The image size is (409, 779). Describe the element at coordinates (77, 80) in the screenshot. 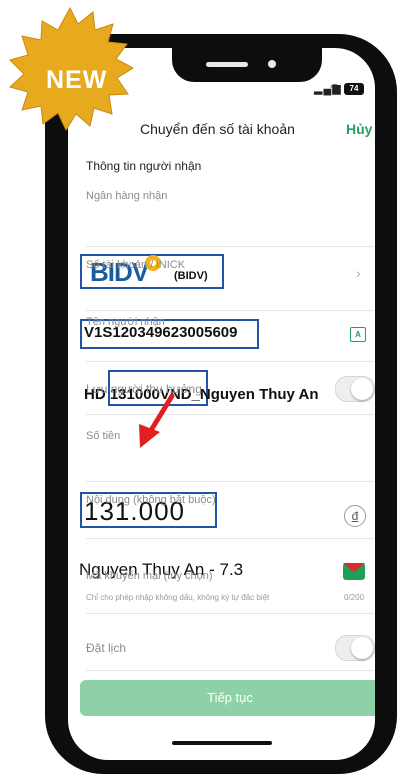

I see `new-badge-label: NEW` at that location.